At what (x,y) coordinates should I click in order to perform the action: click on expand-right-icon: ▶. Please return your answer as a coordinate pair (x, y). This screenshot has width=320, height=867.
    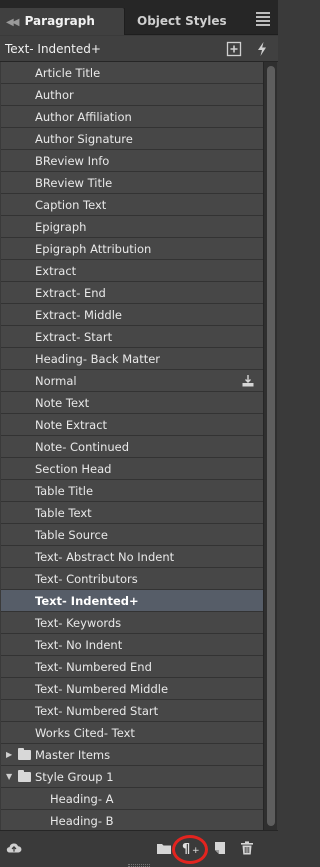
    Looking at the image, I should click on (9, 755).